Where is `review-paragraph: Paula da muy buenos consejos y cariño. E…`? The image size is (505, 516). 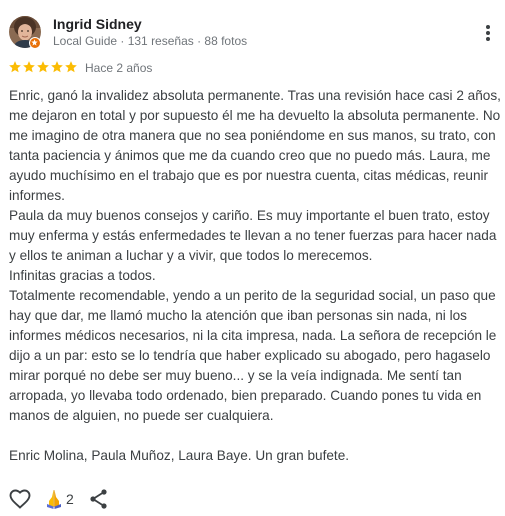
review-paragraph: Paula da muy buenos consejos y cariño. E… is located at coordinates (253, 235).